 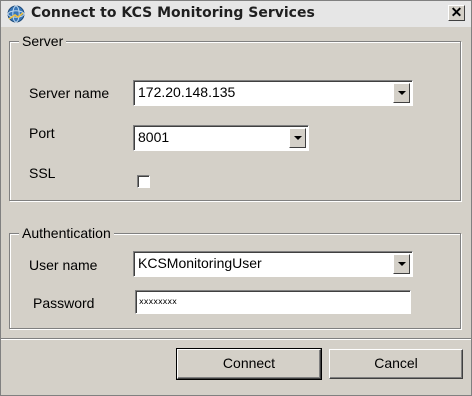 What do you see at coordinates (396, 364) in the screenshot?
I see `cancel-button: Cancel` at bounding box center [396, 364].